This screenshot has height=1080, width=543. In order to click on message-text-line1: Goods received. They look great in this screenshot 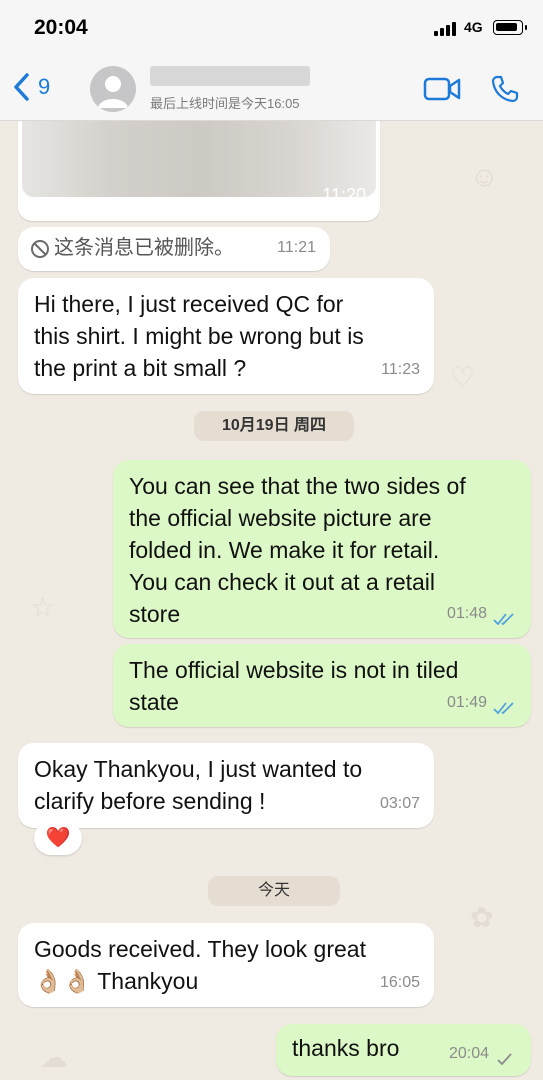, I will do `click(200, 949)`.